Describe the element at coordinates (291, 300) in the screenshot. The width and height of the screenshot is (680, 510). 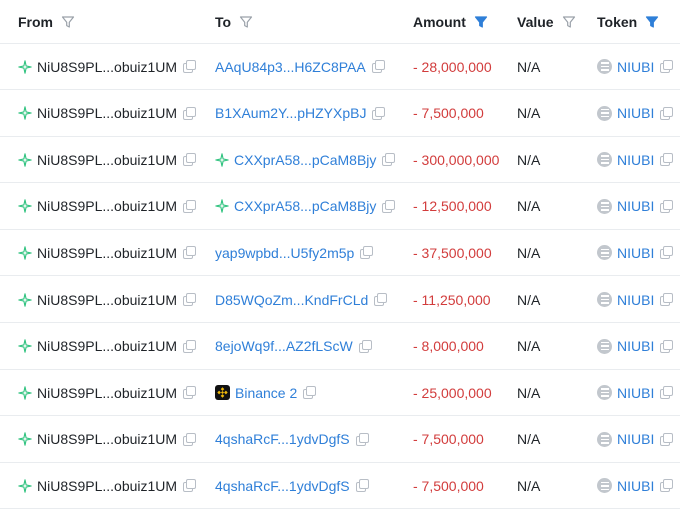
I see `to-address-link: D85WQoZm...KndFrCLd` at that location.